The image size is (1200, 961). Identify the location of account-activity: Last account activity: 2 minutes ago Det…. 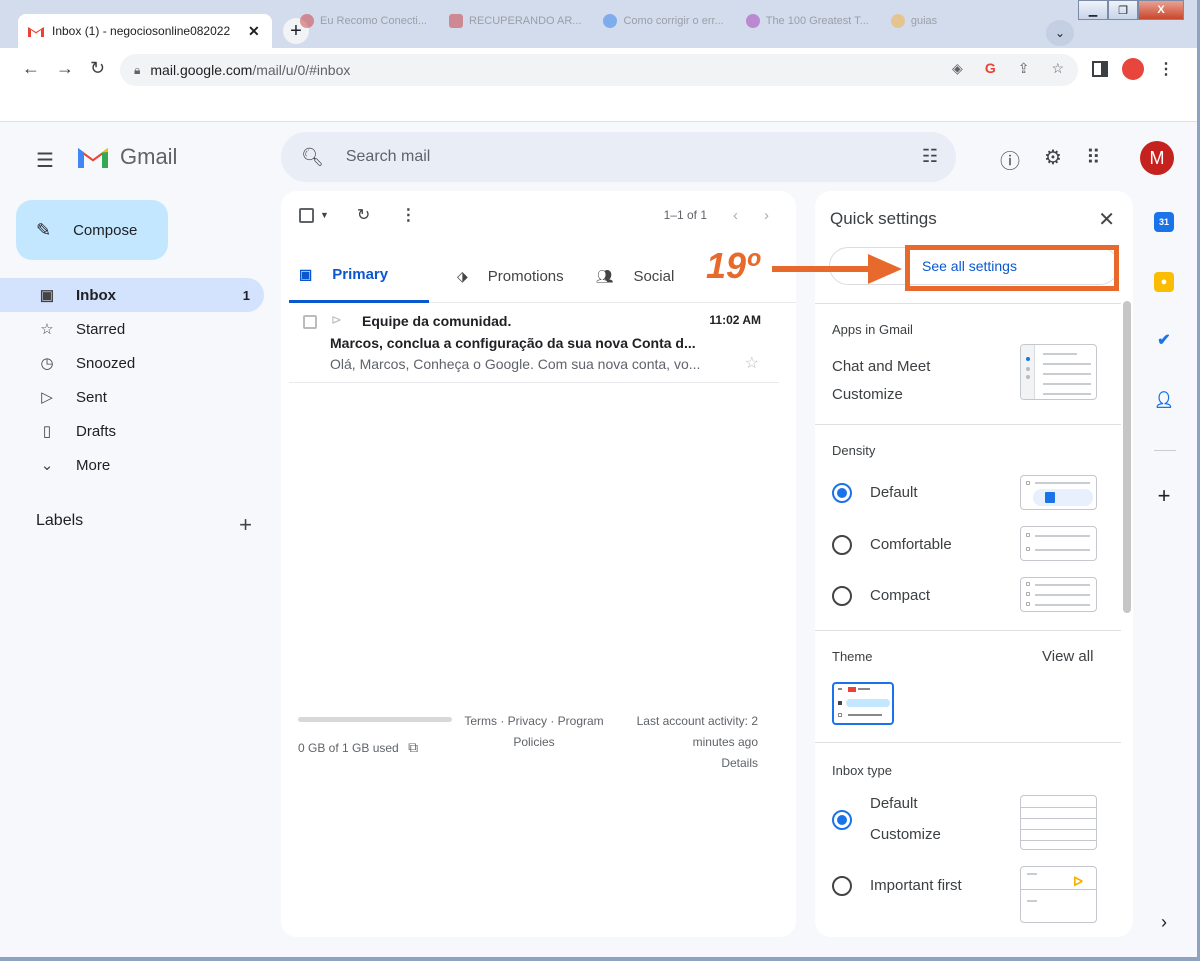
(683, 742).